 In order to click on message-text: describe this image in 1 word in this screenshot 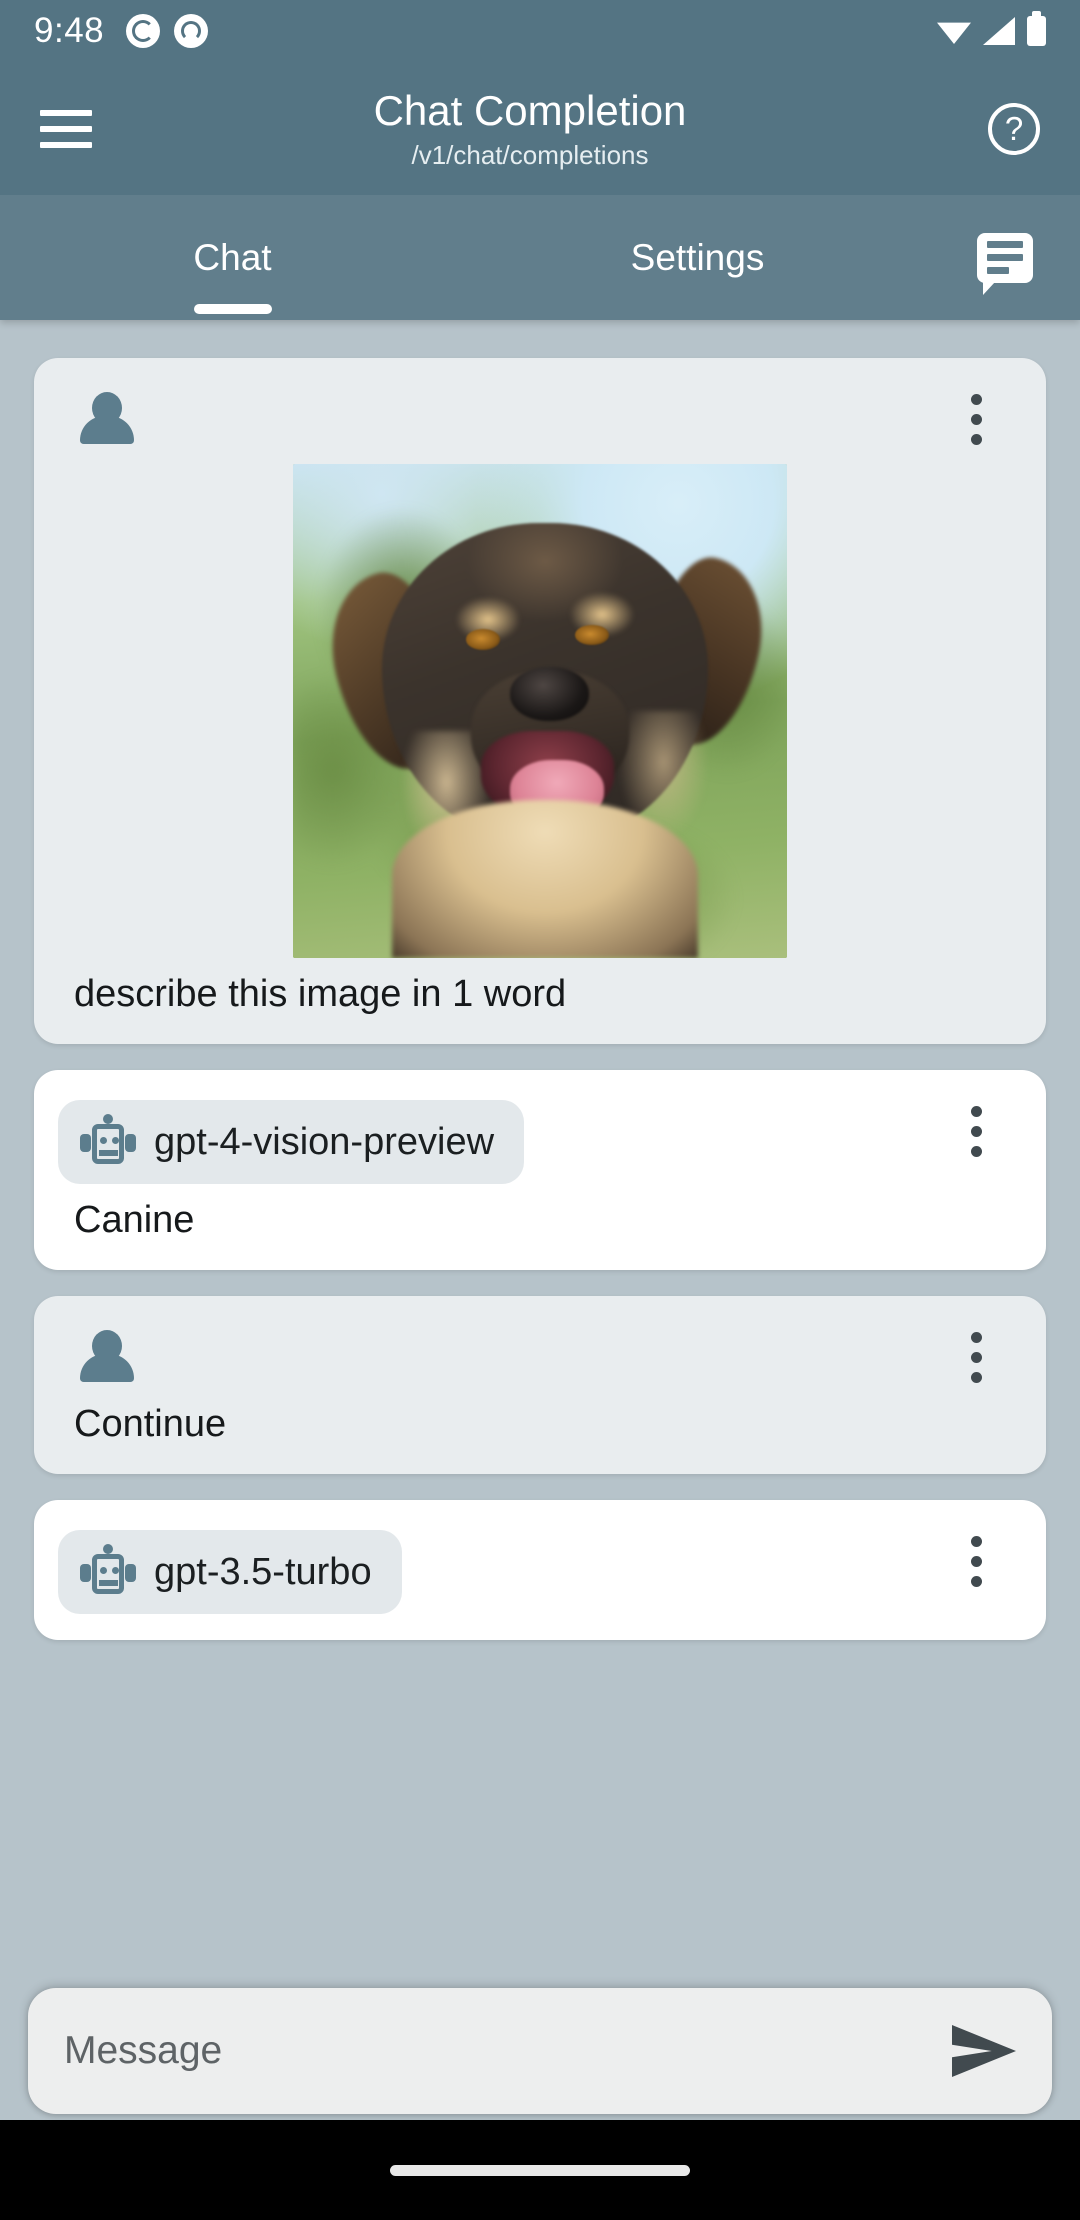, I will do `click(320, 994)`.